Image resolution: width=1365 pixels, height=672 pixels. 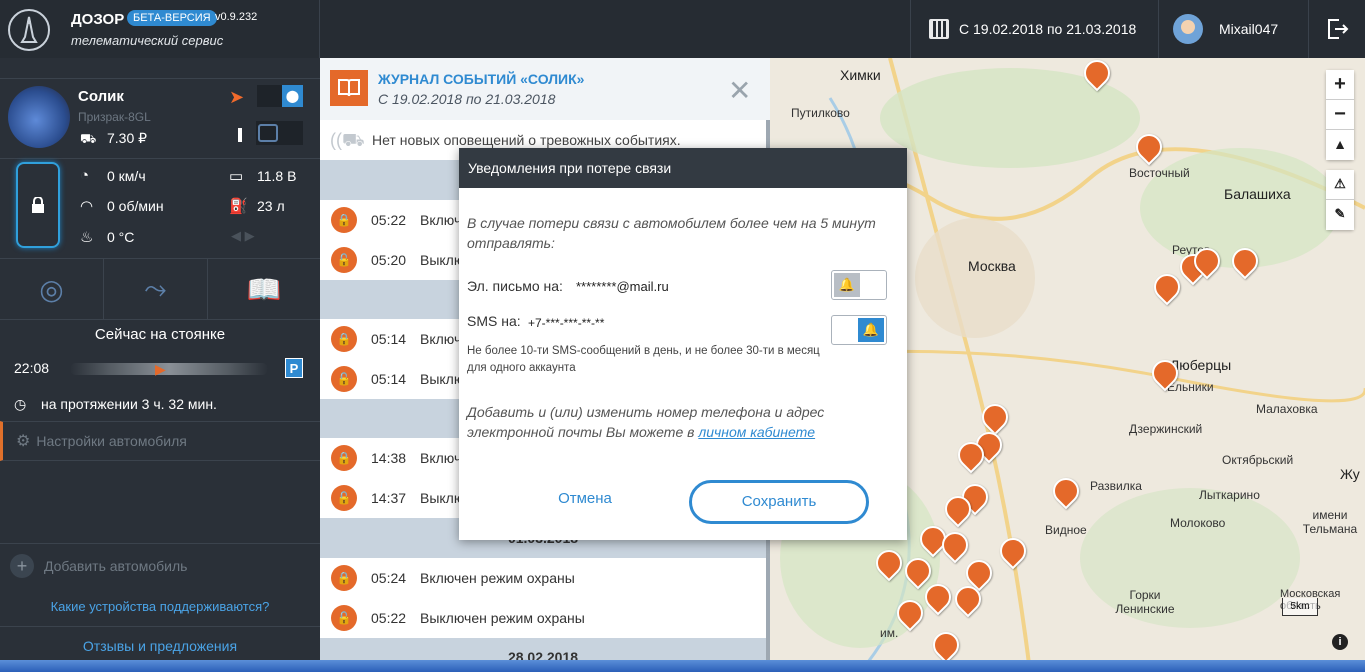 I want to click on plus-icon: +, so click(x=22, y=566).